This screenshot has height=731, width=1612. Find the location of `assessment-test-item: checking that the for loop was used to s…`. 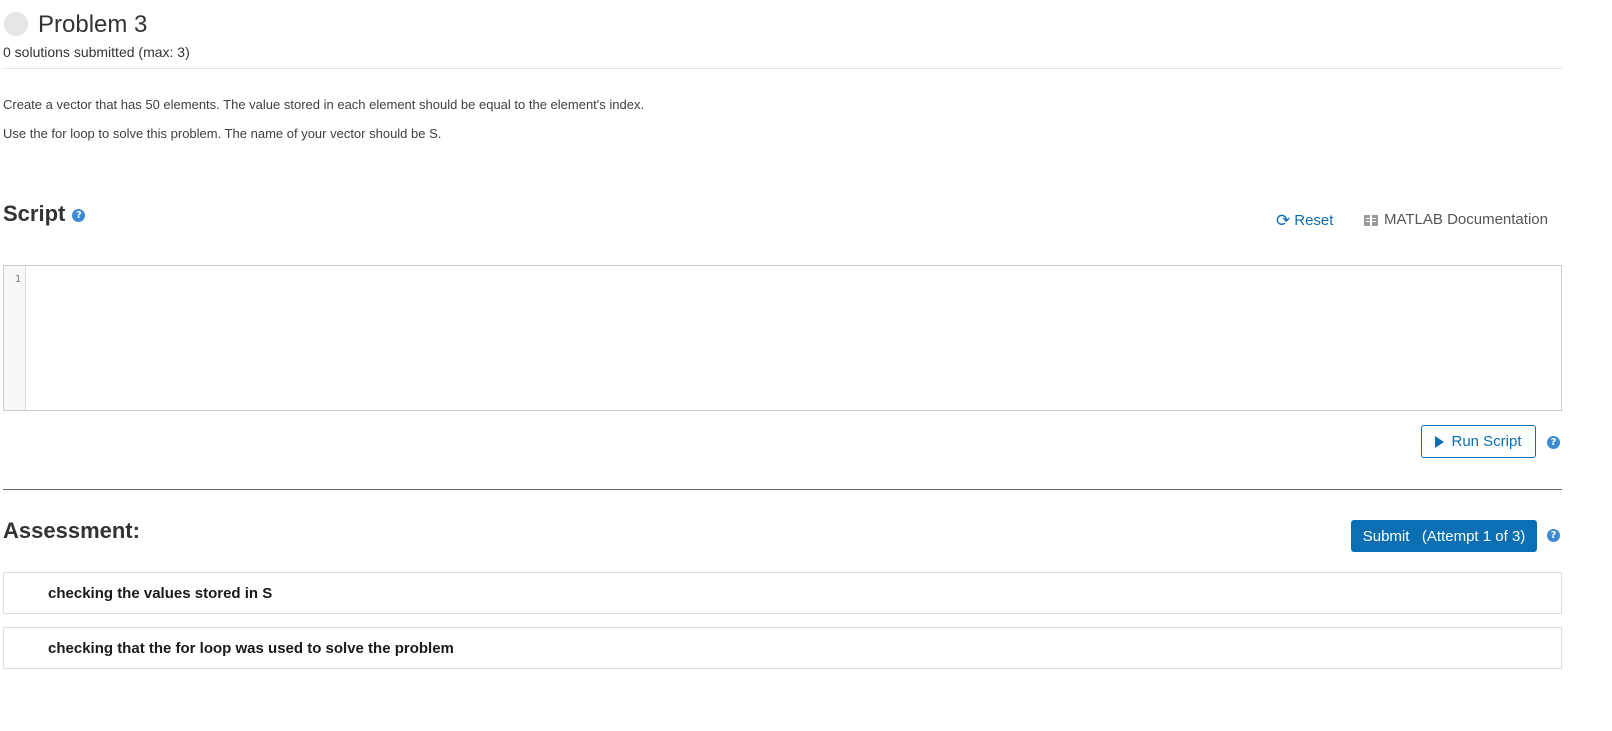

assessment-test-item: checking that the for loop was used to s… is located at coordinates (782, 648).